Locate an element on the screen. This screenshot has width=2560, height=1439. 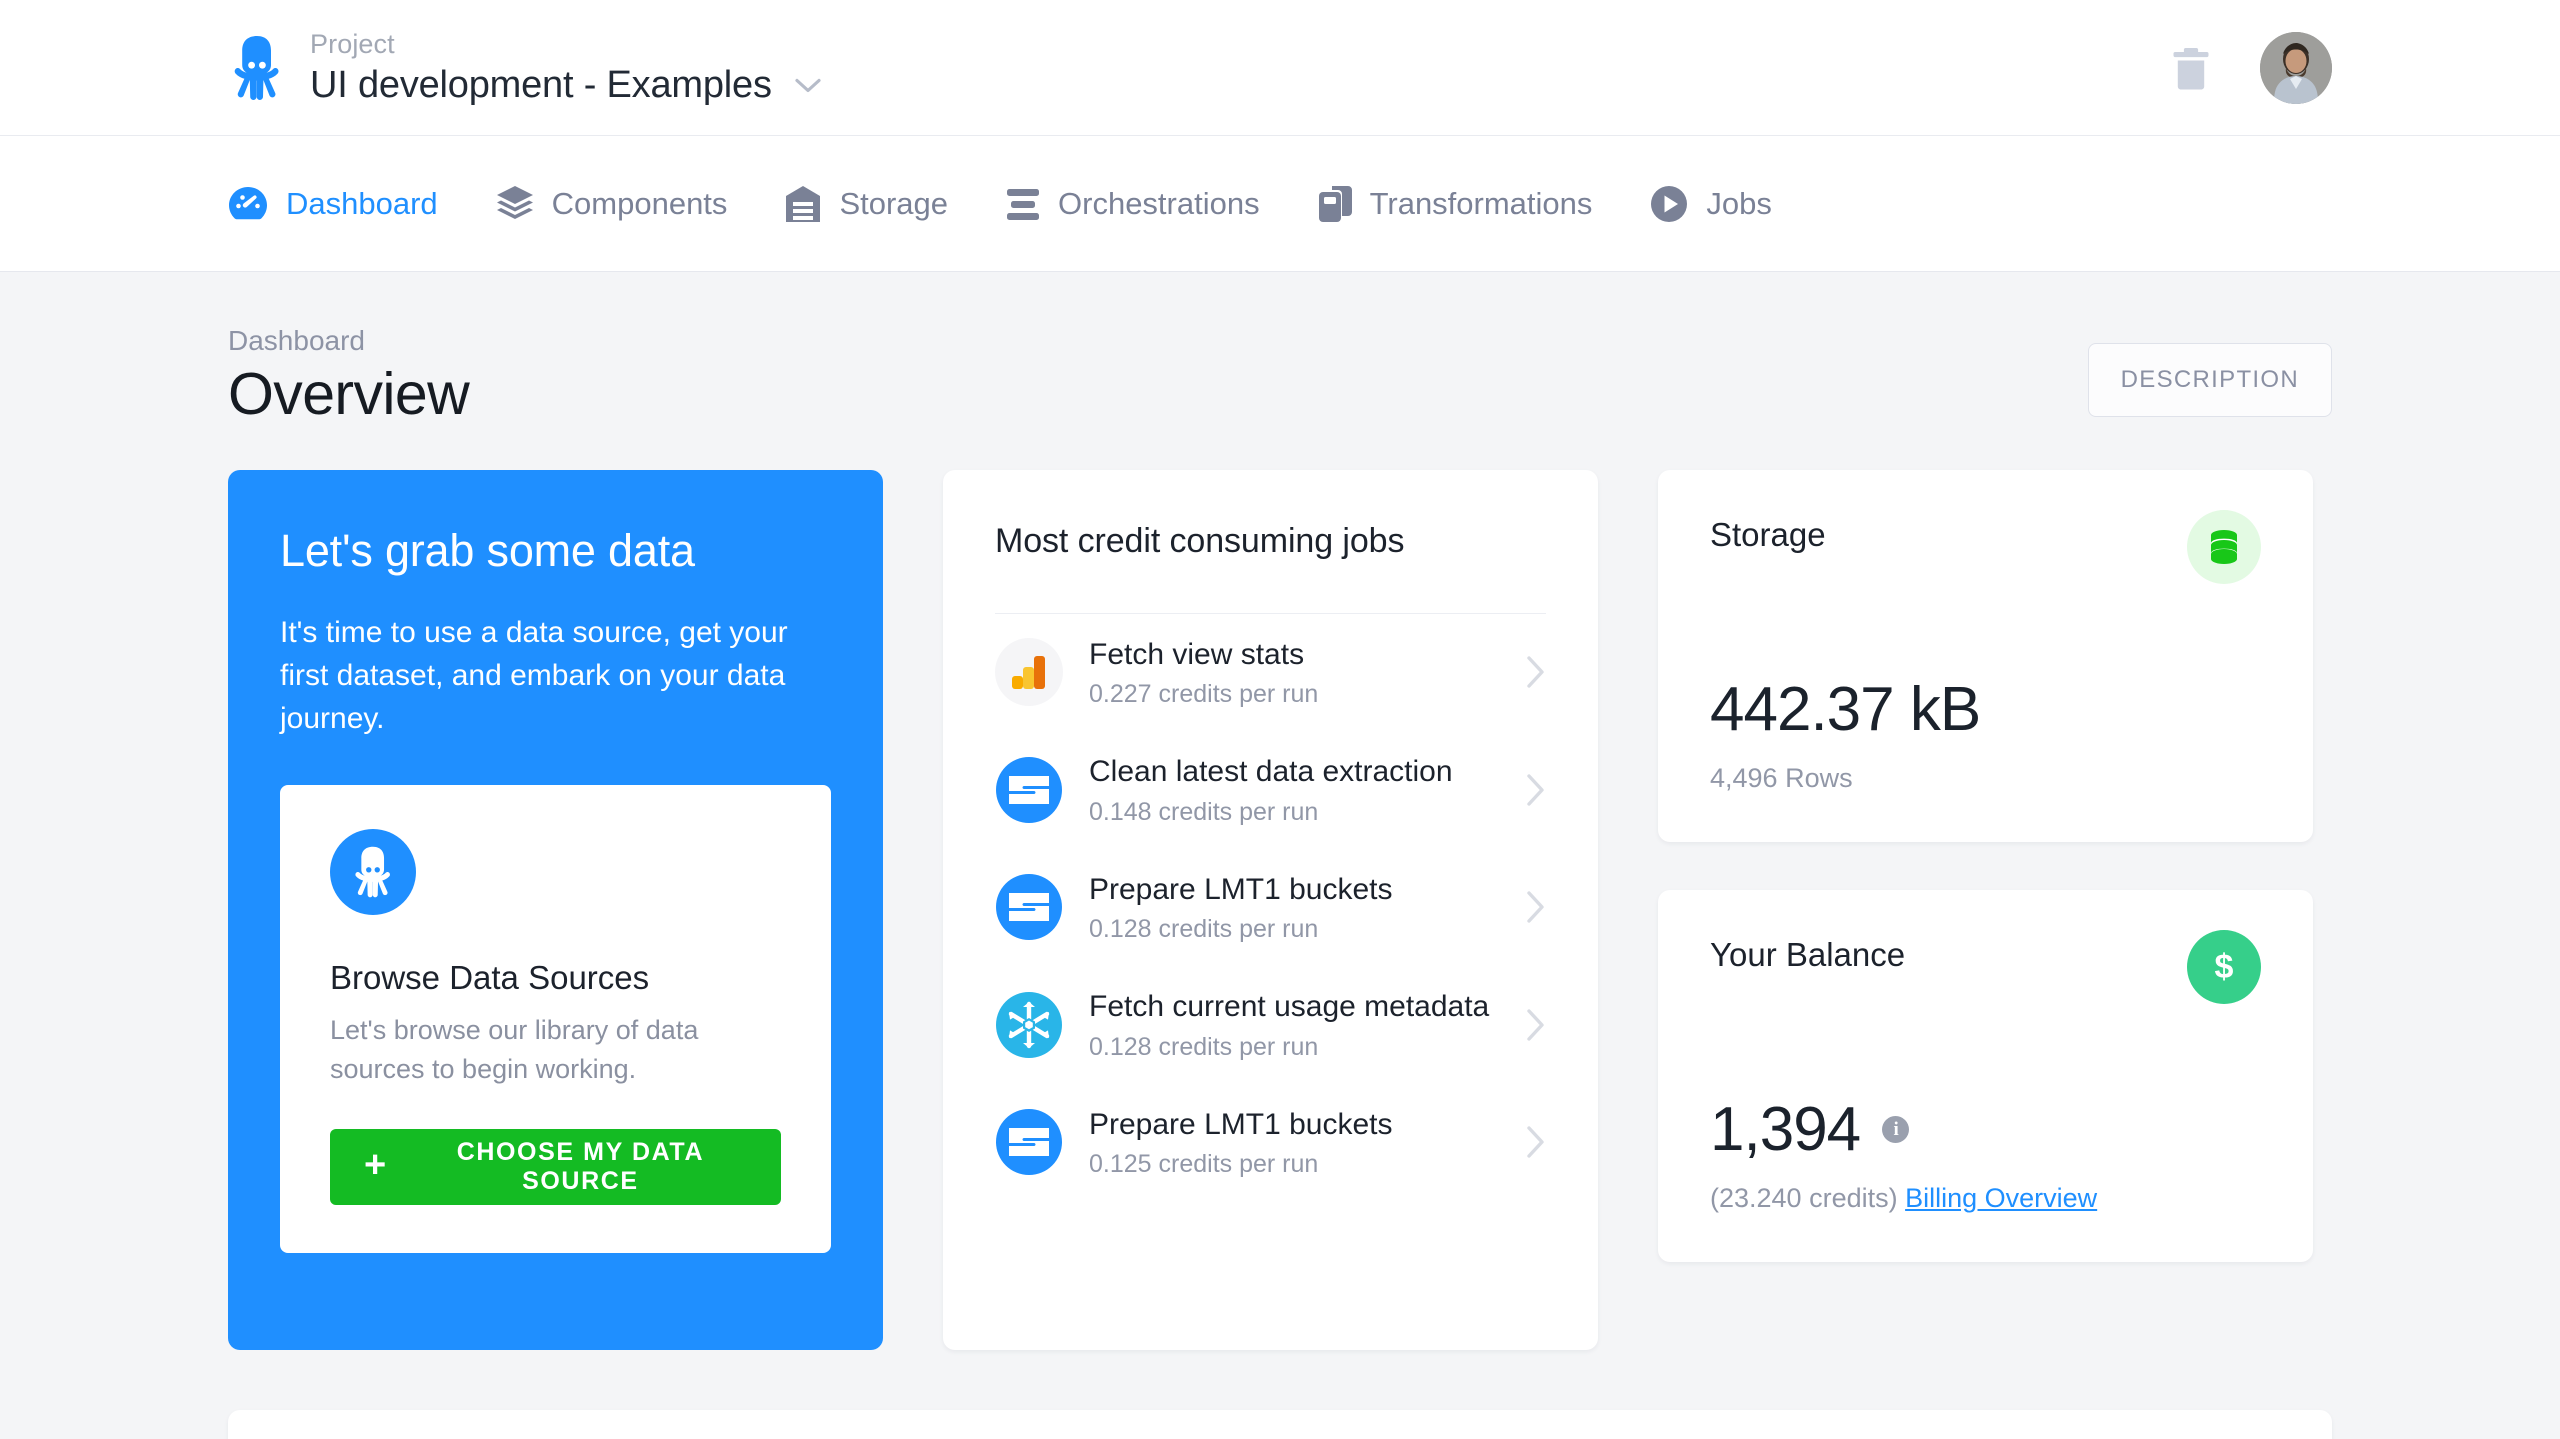
billing-overview-link: Billing Overview is located at coordinates (2001, 1198).